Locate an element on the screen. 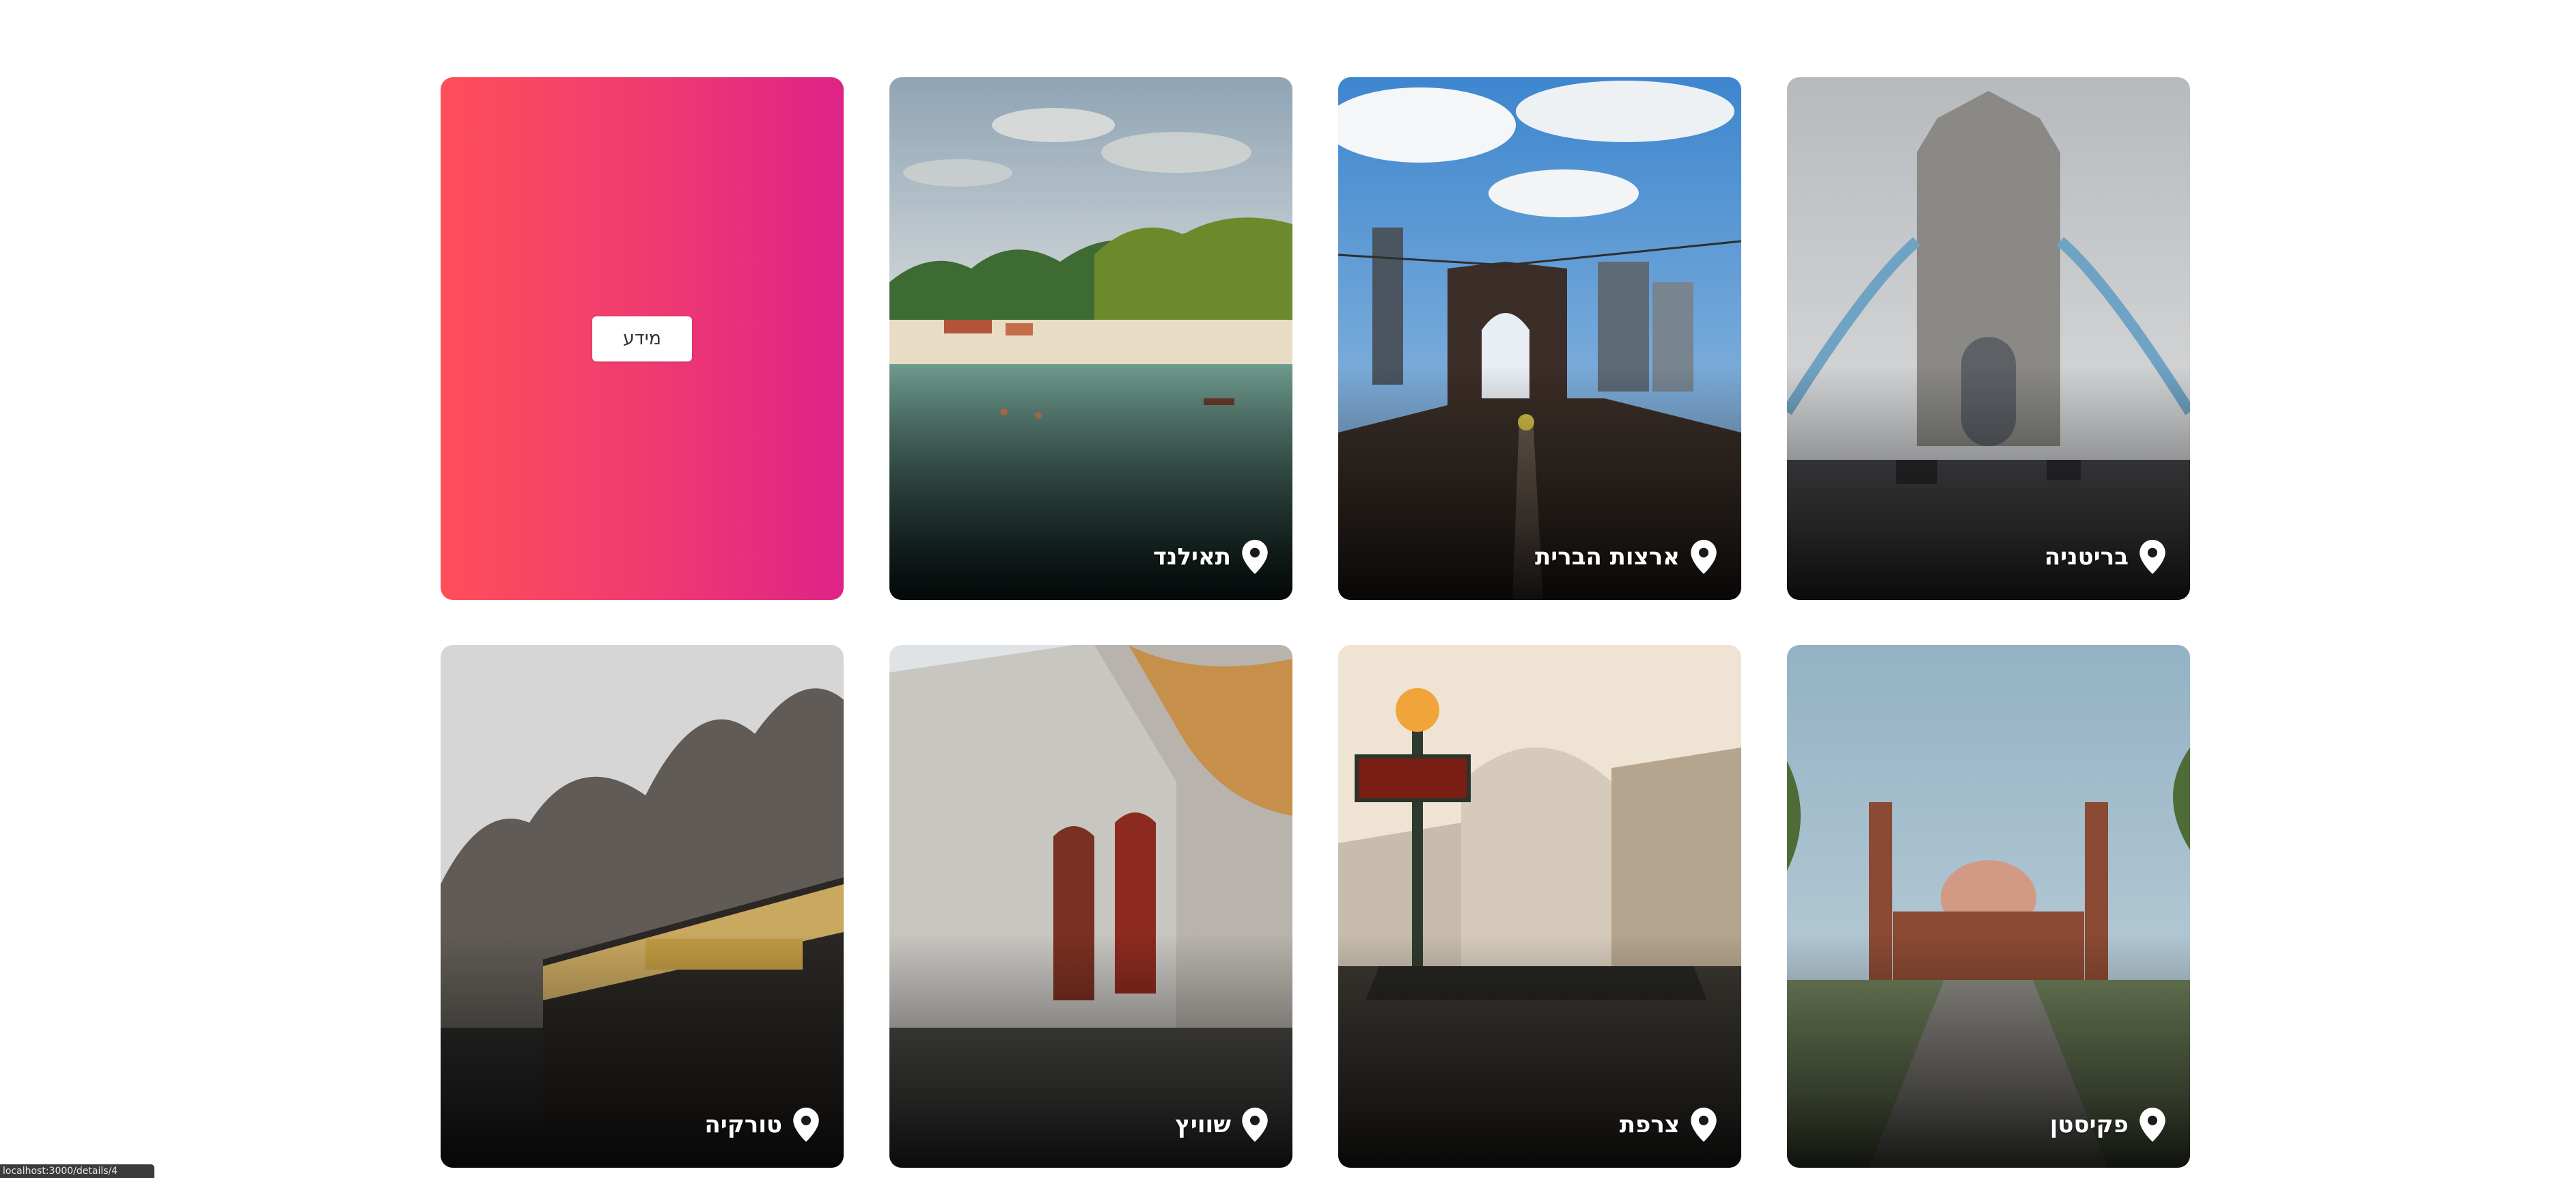 This screenshot has height=1178, width=2576. info-button: מידע is located at coordinates (642, 339).